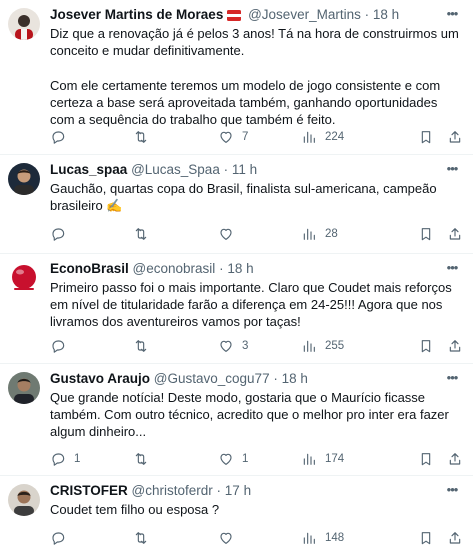 The height and width of the screenshot is (560, 473). What do you see at coordinates (233, 459) in the screenshot?
I see `like-button: 1` at bounding box center [233, 459].